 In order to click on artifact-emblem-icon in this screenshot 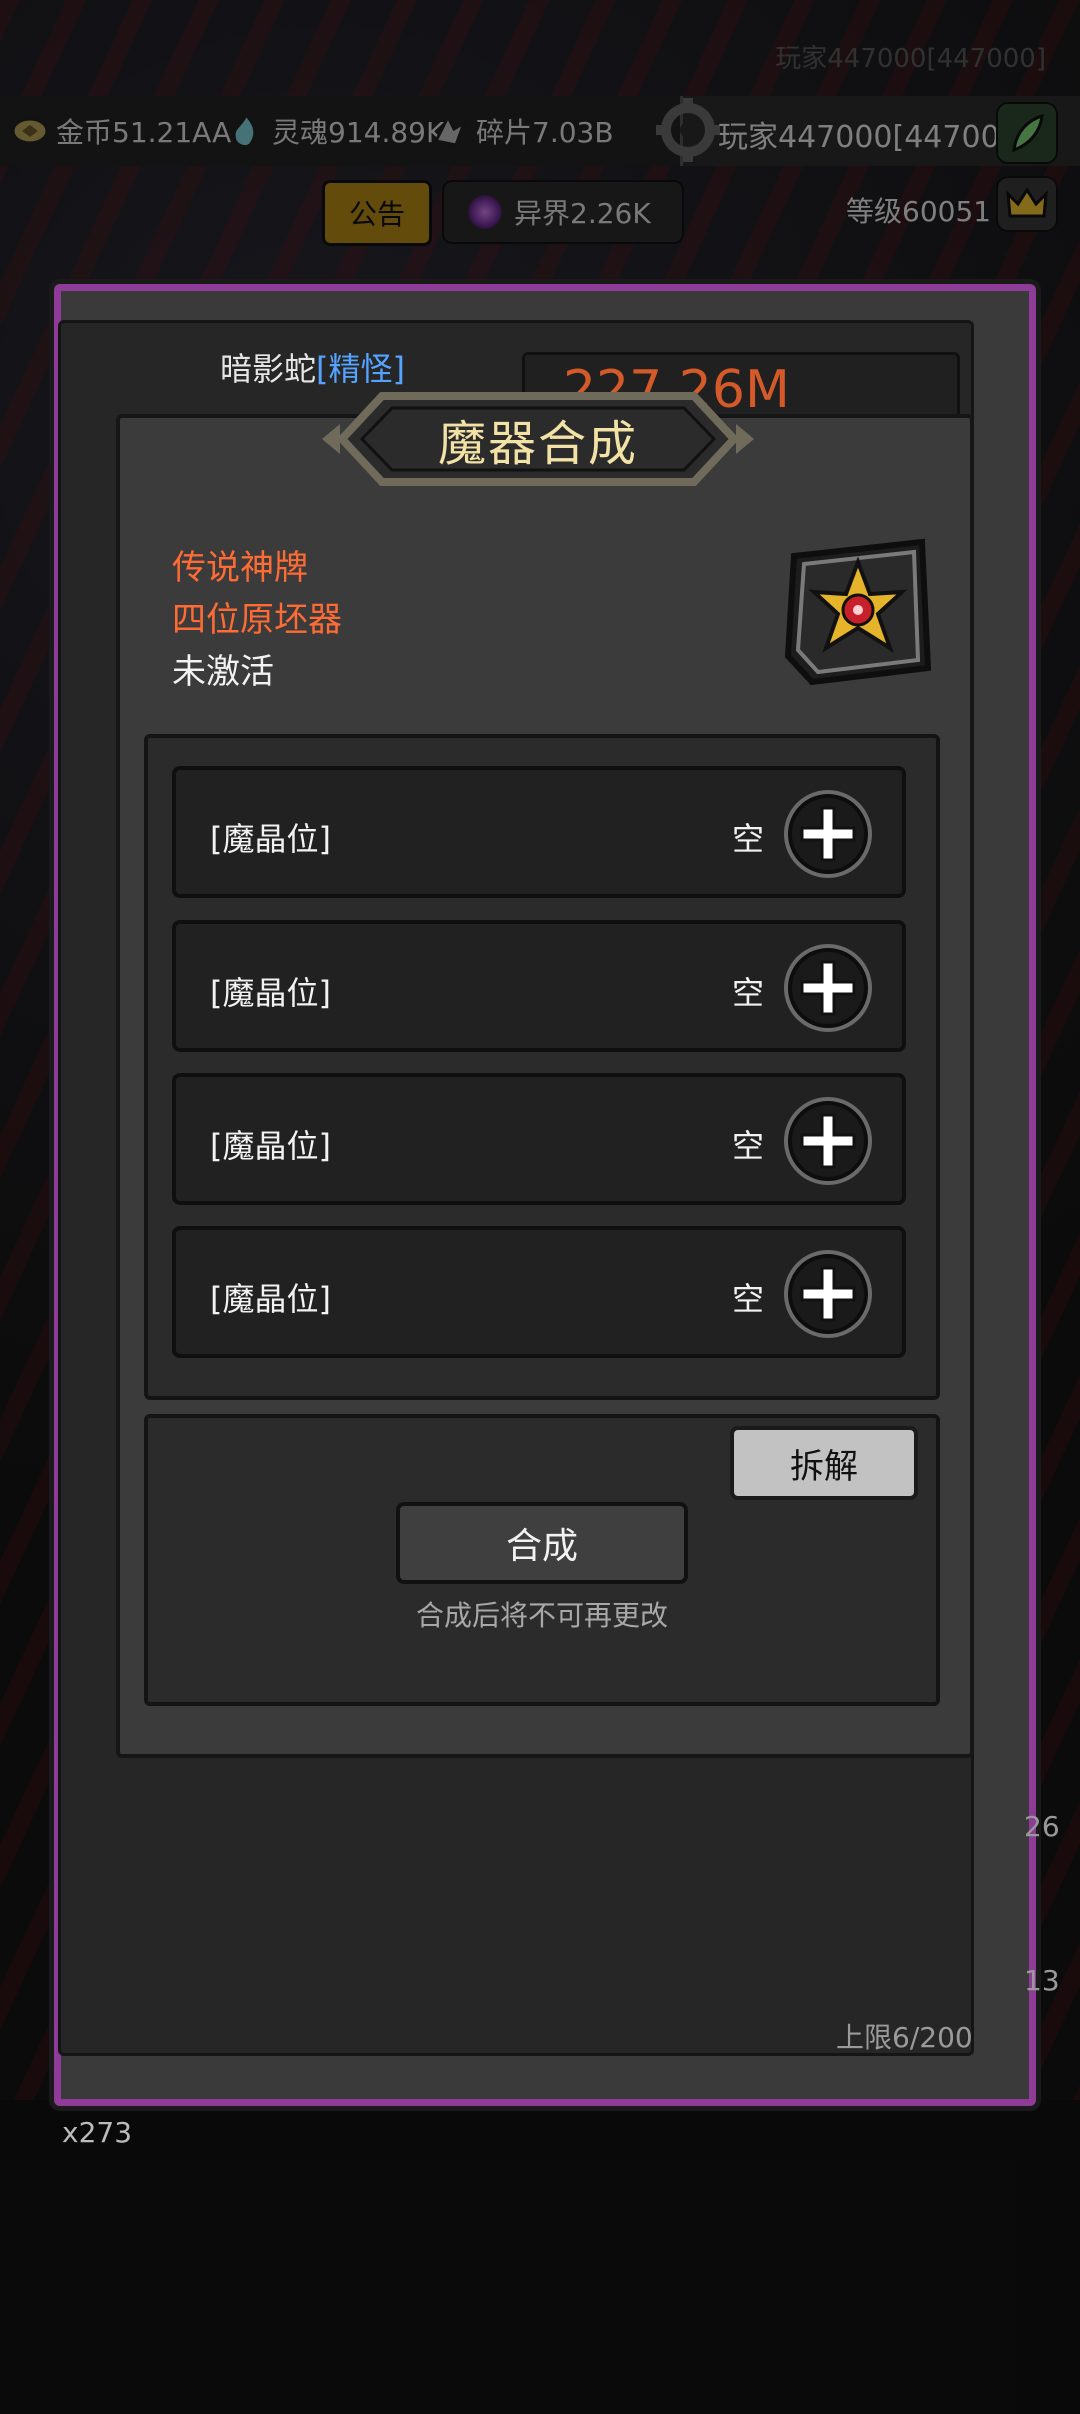, I will do `click(858, 612)`.